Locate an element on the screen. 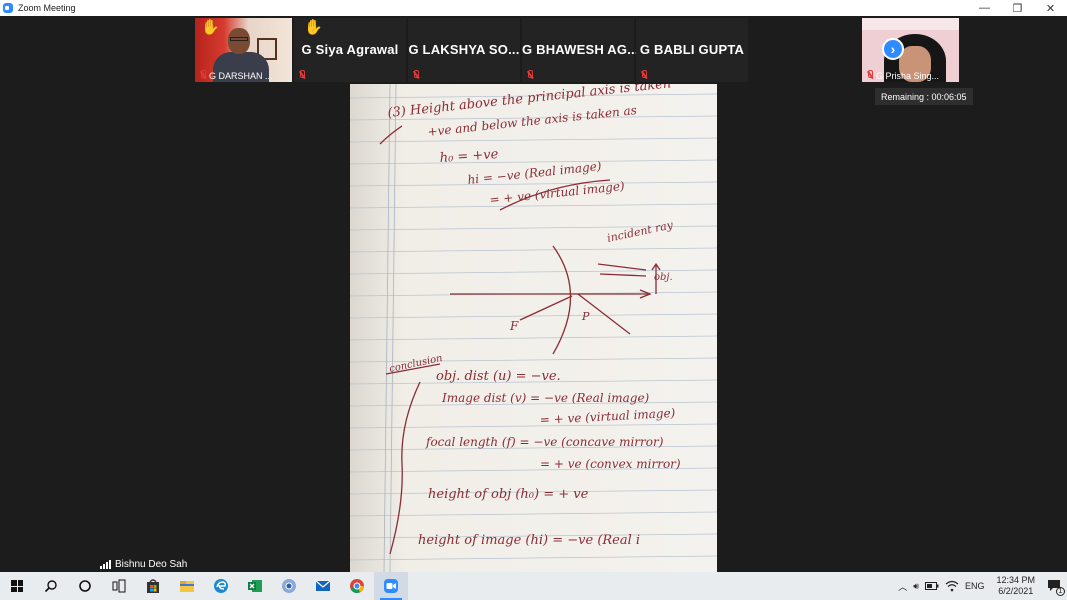 The width and height of the screenshot is (1067, 600). zoom-logo-icon is located at coordinates (8, 8).